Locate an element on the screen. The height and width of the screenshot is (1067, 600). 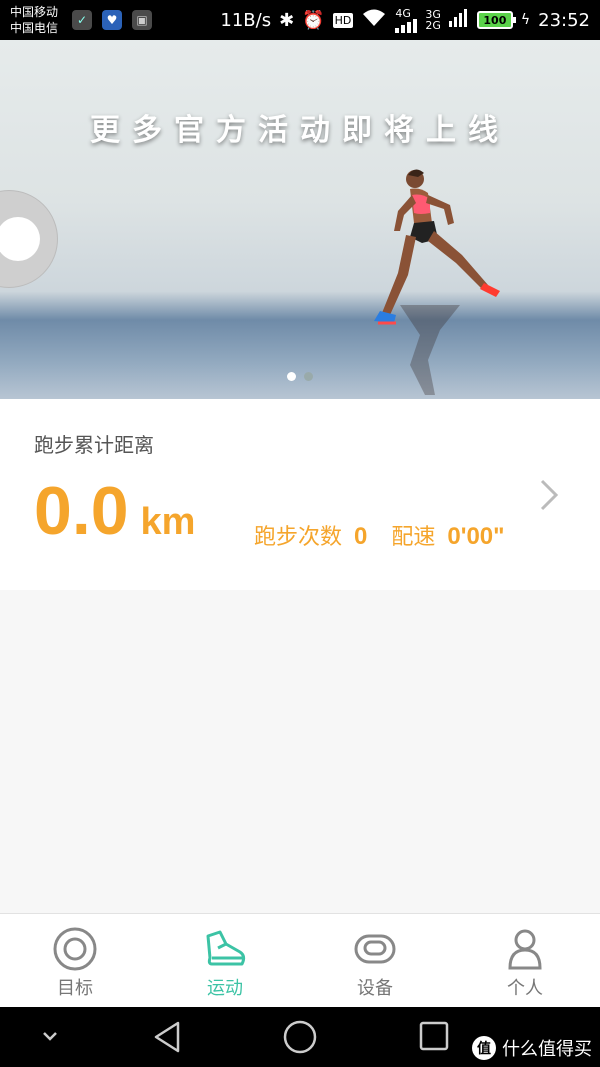
wechat-icon: ✓ is located at coordinates (82, 20).